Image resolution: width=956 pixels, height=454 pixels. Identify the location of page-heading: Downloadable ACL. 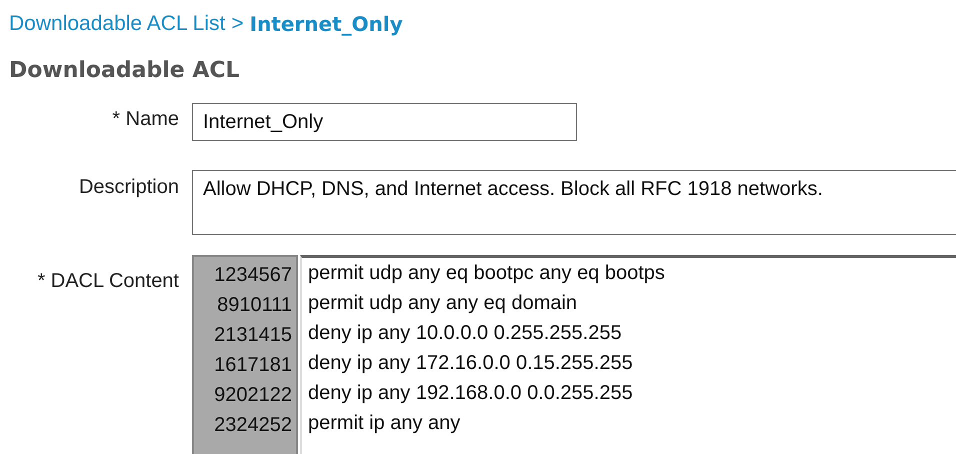
(125, 71).